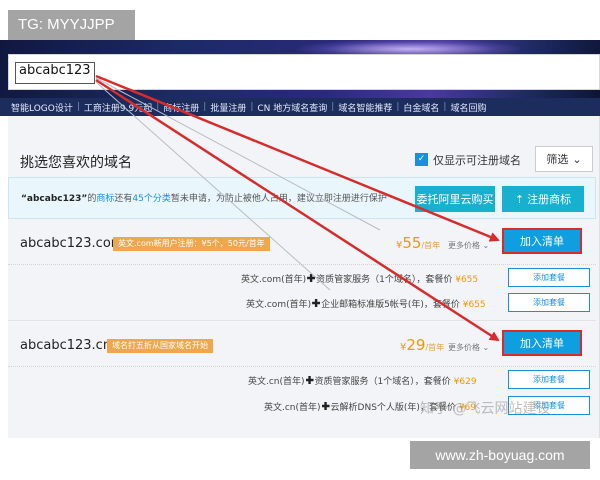  What do you see at coordinates (519, 199) in the screenshot?
I see `upload-icon: ⇡` at bounding box center [519, 199].